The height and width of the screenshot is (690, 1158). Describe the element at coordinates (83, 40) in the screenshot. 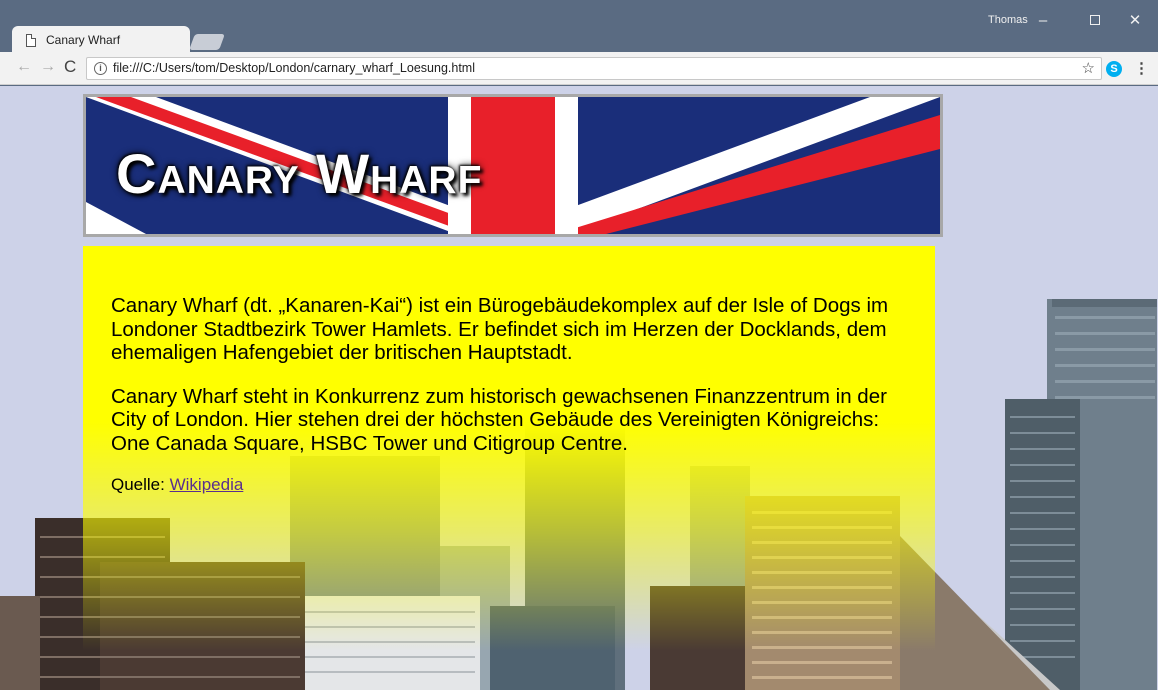

I see `tab-title: Canary Wharf` at that location.